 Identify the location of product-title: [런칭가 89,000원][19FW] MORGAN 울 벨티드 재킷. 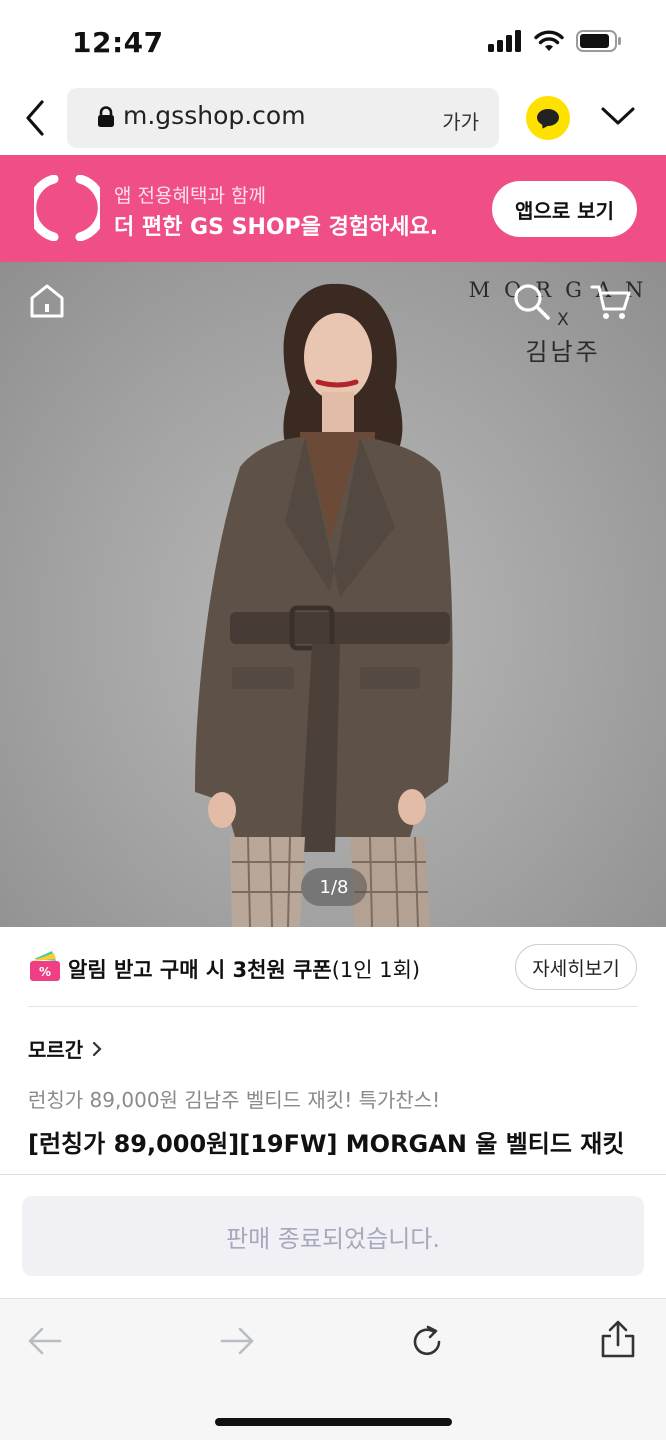
(326, 1144).